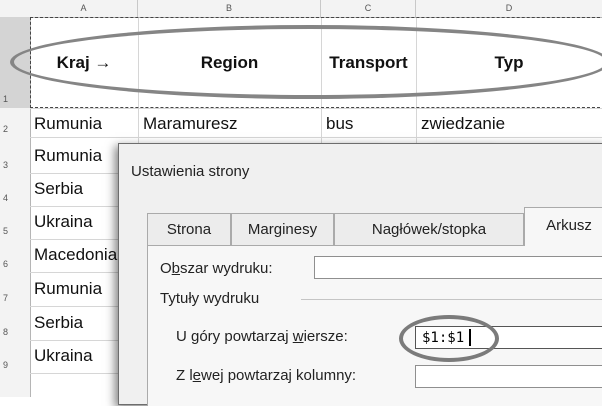  I want to click on row-number-6: 6, so click(15, 264).